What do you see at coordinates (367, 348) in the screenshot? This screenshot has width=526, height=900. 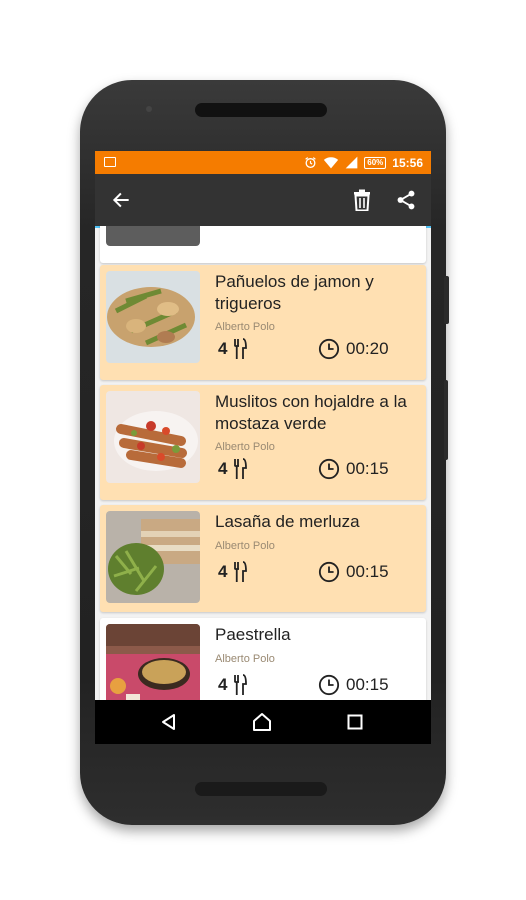 I see `time-value: 00:20` at bounding box center [367, 348].